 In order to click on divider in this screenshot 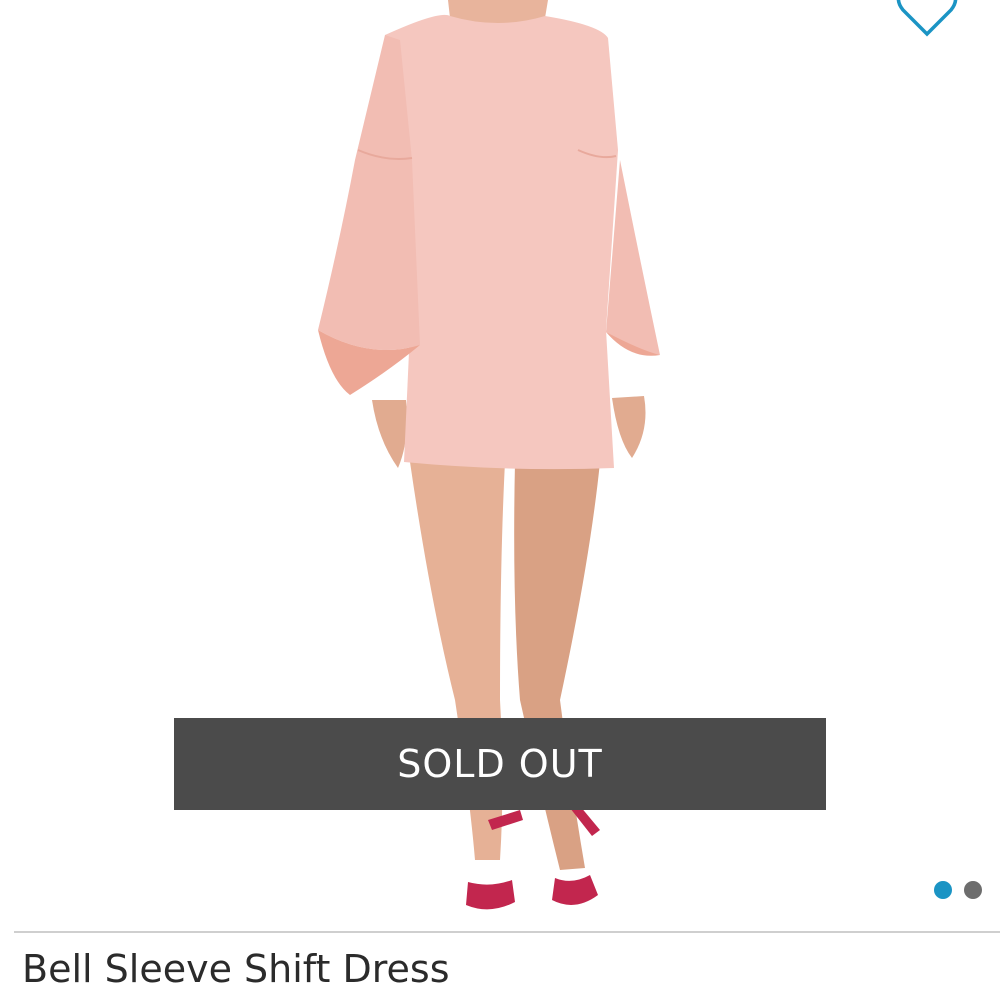, I will do `click(507, 932)`.